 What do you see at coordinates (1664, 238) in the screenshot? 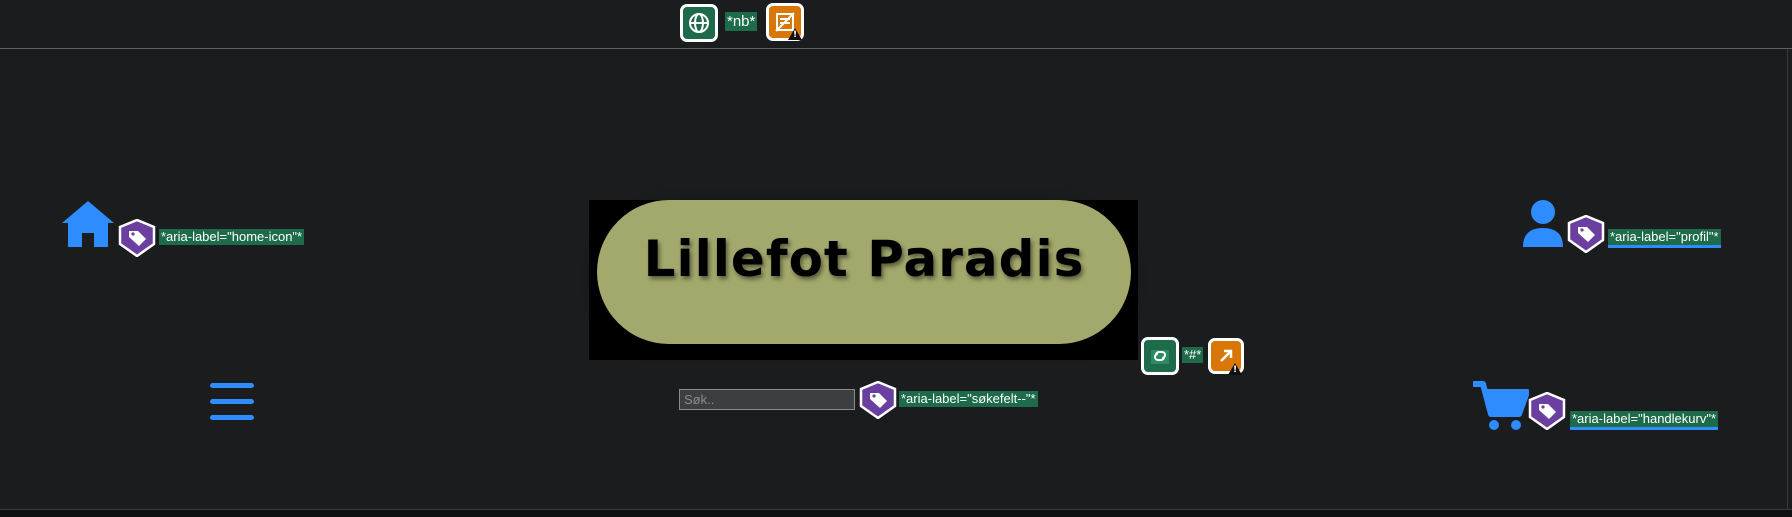
I see `profile-aria-label: *aria-label="profil"*` at bounding box center [1664, 238].